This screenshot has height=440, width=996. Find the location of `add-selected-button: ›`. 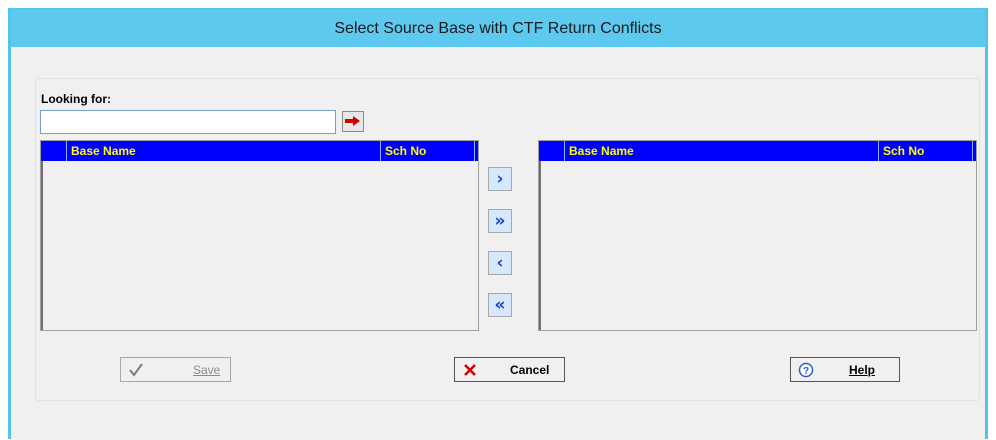

add-selected-button: › is located at coordinates (500, 179).